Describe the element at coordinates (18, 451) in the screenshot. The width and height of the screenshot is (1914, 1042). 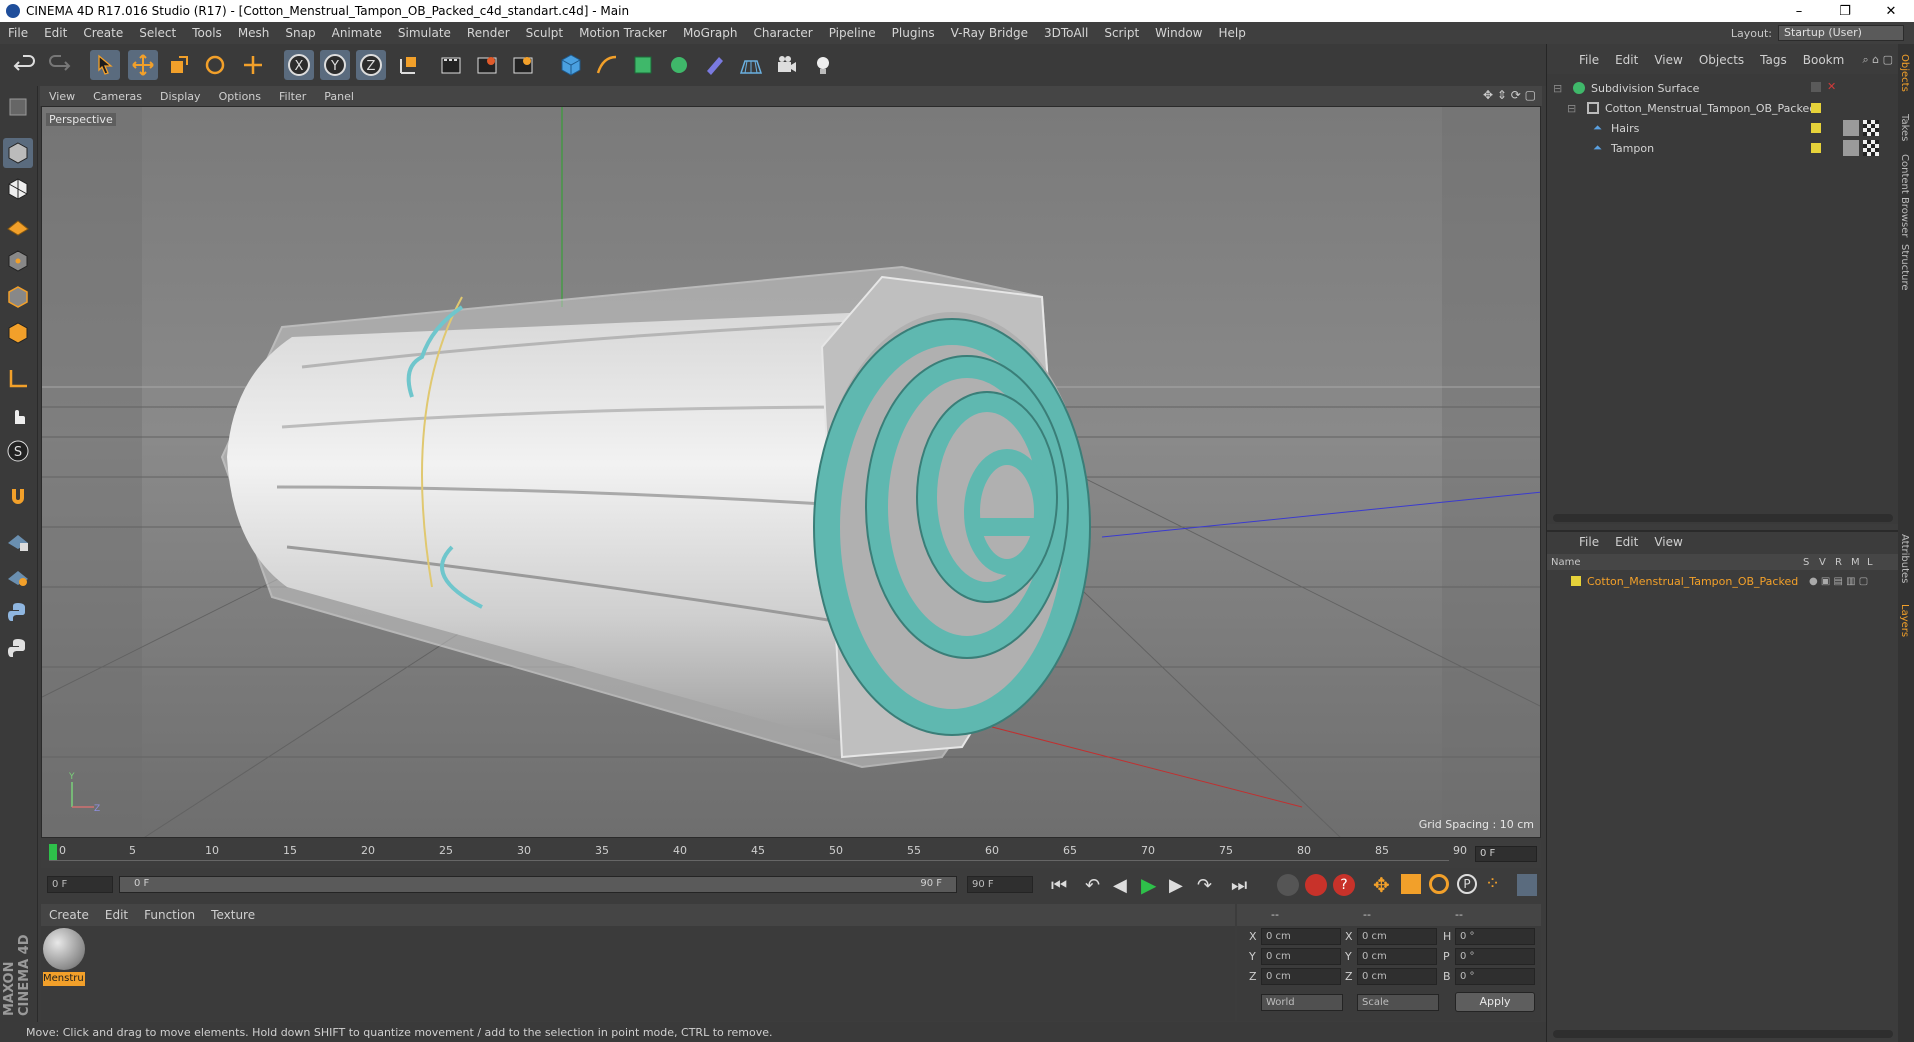
I see `snap-toggle-icon: S` at that location.